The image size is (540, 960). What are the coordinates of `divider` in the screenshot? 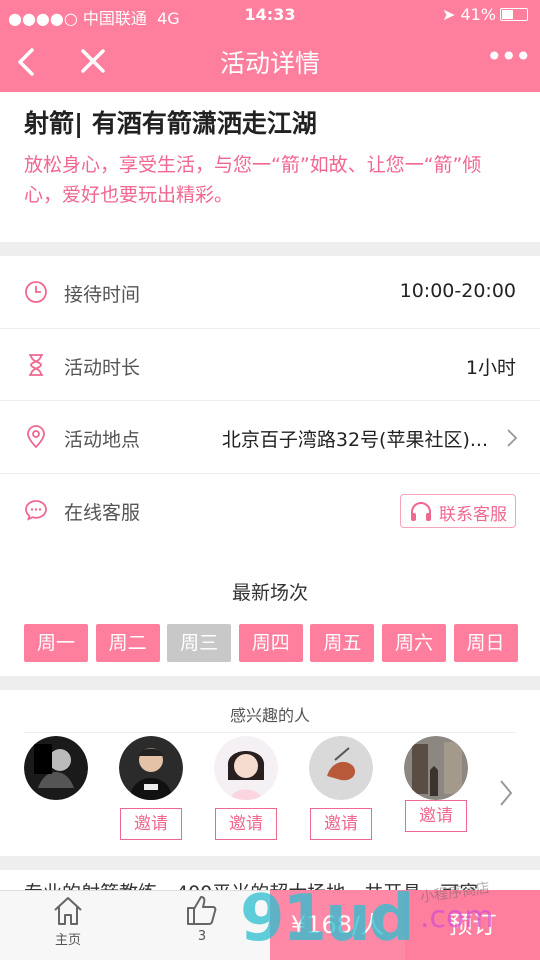 It's located at (270, 732).